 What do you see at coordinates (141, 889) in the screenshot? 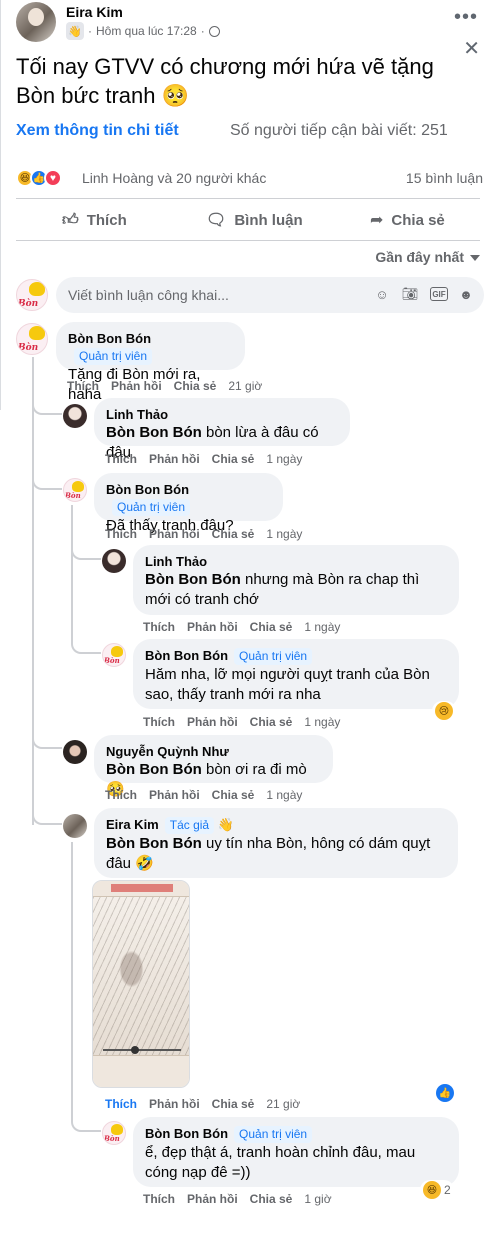
I see `image-topbar` at bounding box center [141, 889].